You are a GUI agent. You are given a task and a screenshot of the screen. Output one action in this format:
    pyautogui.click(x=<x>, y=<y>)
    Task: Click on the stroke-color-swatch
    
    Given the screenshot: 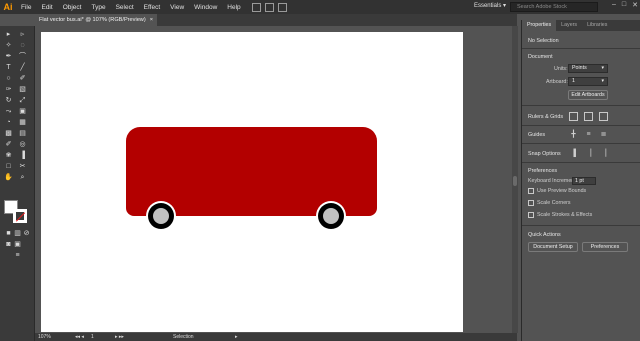 What is the action you would take?
    pyautogui.click(x=20, y=216)
    